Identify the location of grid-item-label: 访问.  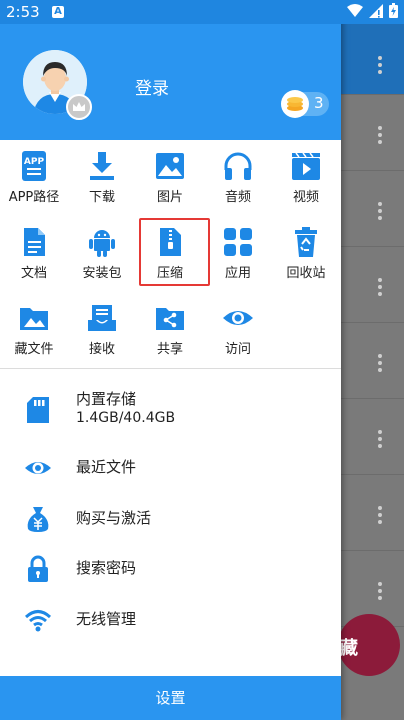
(237, 349).